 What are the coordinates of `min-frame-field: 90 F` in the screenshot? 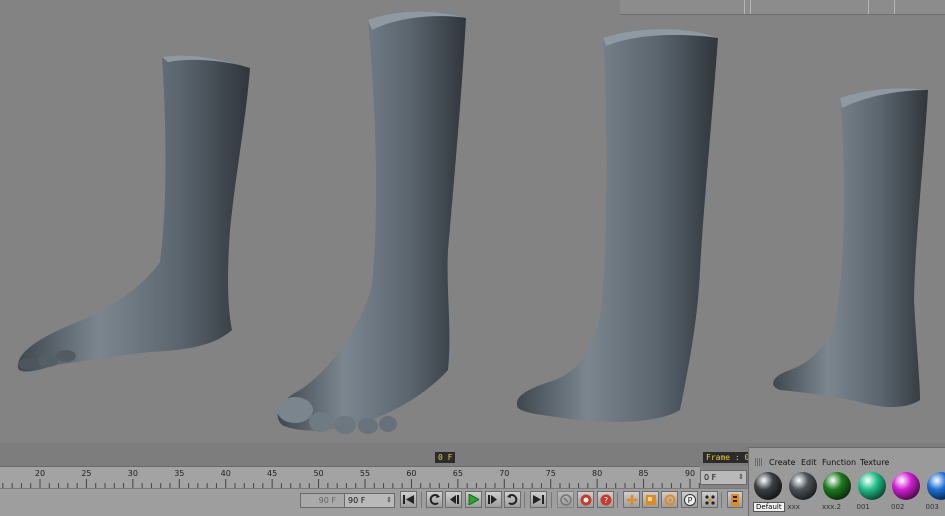 It's located at (322, 500).